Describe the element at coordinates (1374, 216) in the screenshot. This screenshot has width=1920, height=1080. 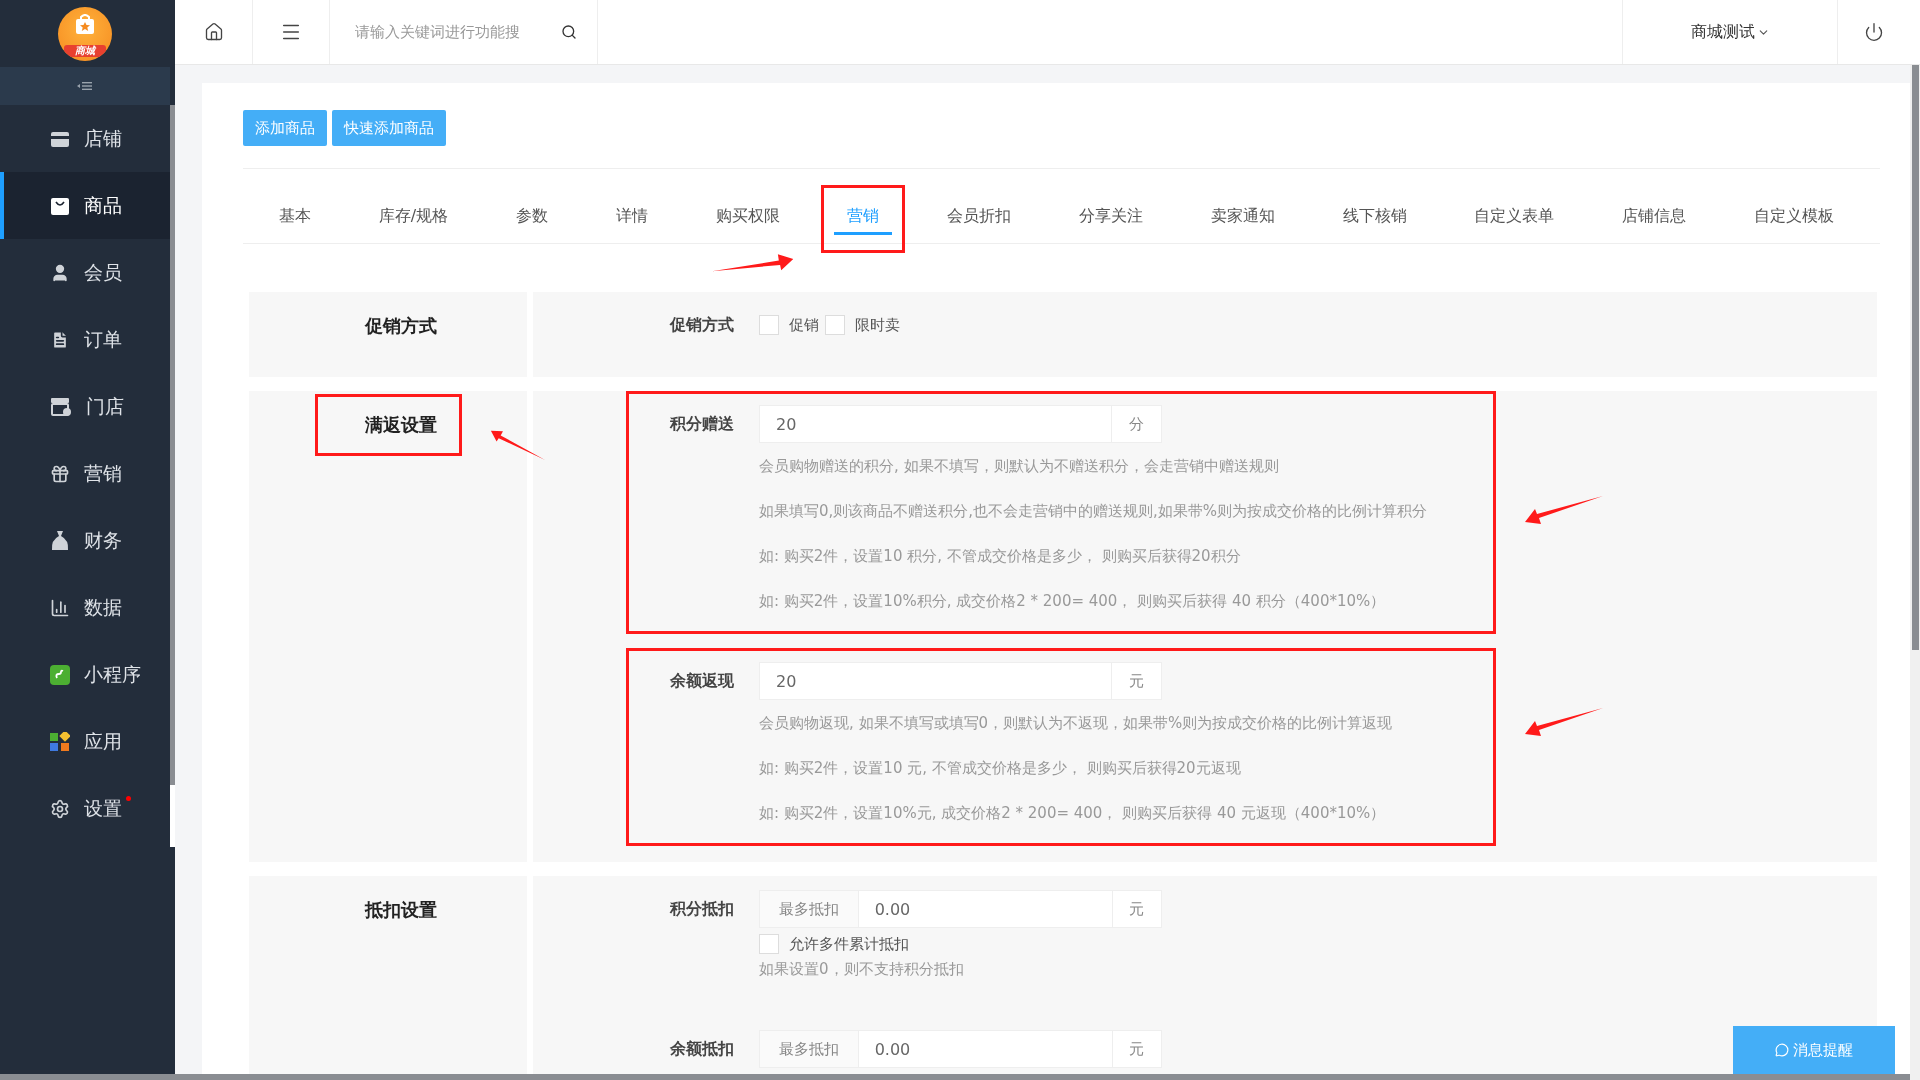
I see `tab: 线下核销` at that location.